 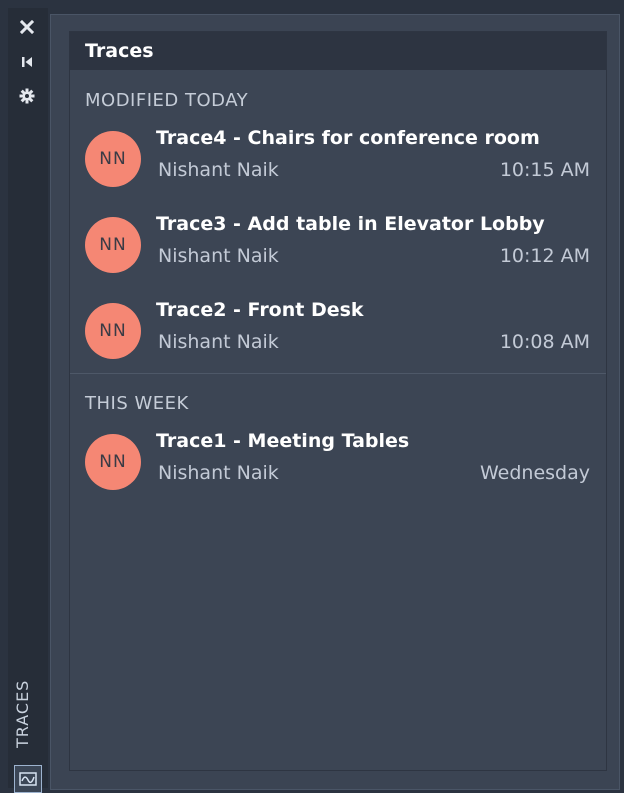 What do you see at coordinates (260, 310) in the screenshot?
I see `trace-title: Trace2 - Front Desk` at bounding box center [260, 310].